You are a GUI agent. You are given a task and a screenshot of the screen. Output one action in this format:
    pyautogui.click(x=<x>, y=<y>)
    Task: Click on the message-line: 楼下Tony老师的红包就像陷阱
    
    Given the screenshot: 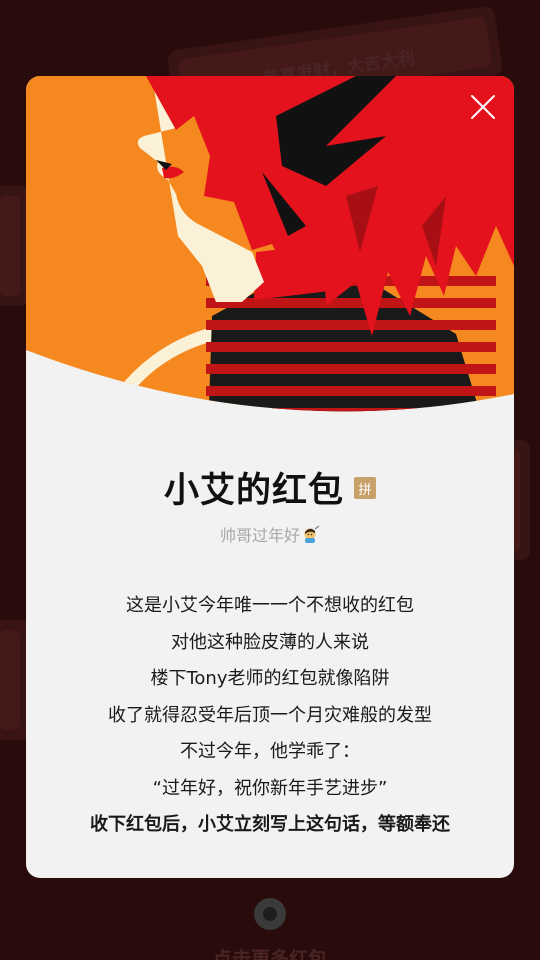 What is the action you would take?
    pyautogui.click(x=270, y=678)
    